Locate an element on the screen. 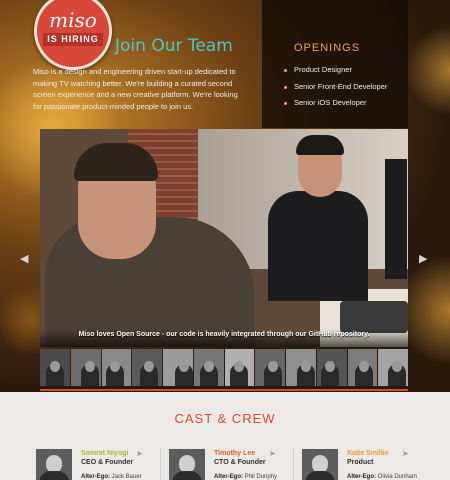 The width and height of the screenshot is (450, 480). badge-brand: miso is located at coordinates (73, 20).